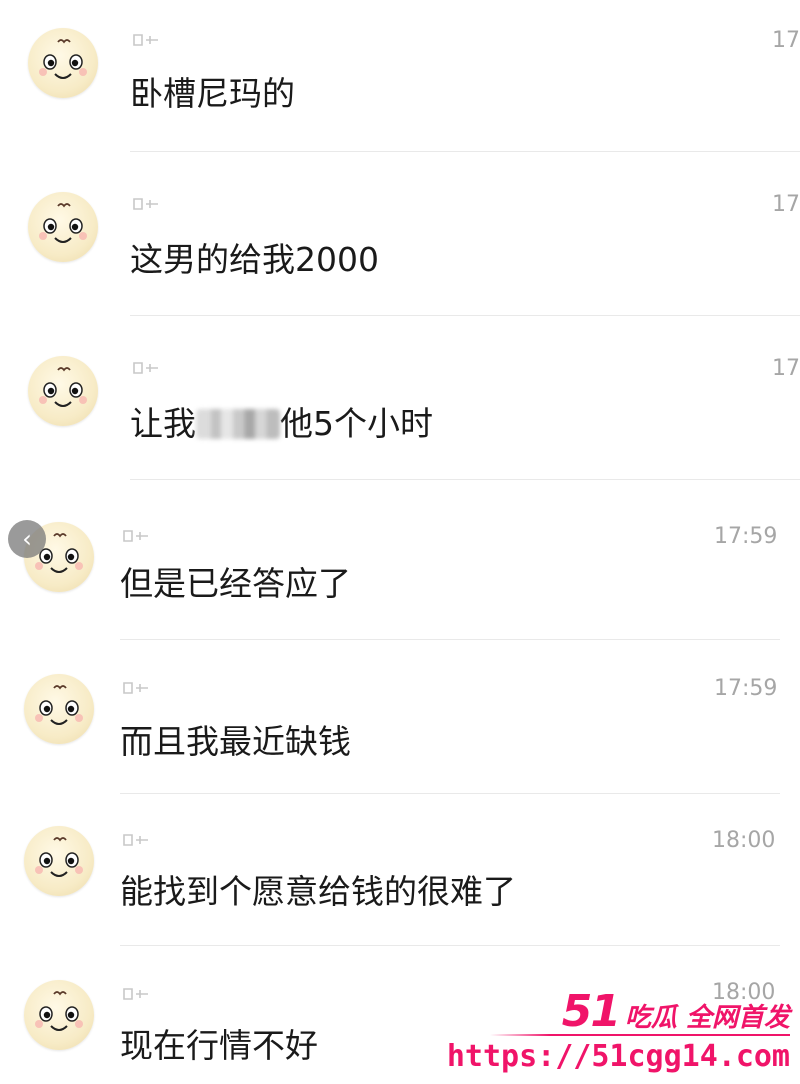 This screenshot has width=800, height=1084. What do you see at coordinates (707, 1018) in the screenshot?
I see `watermark-brand-text: 吃瓜 全网首发` at bounding box center [707, 1018].